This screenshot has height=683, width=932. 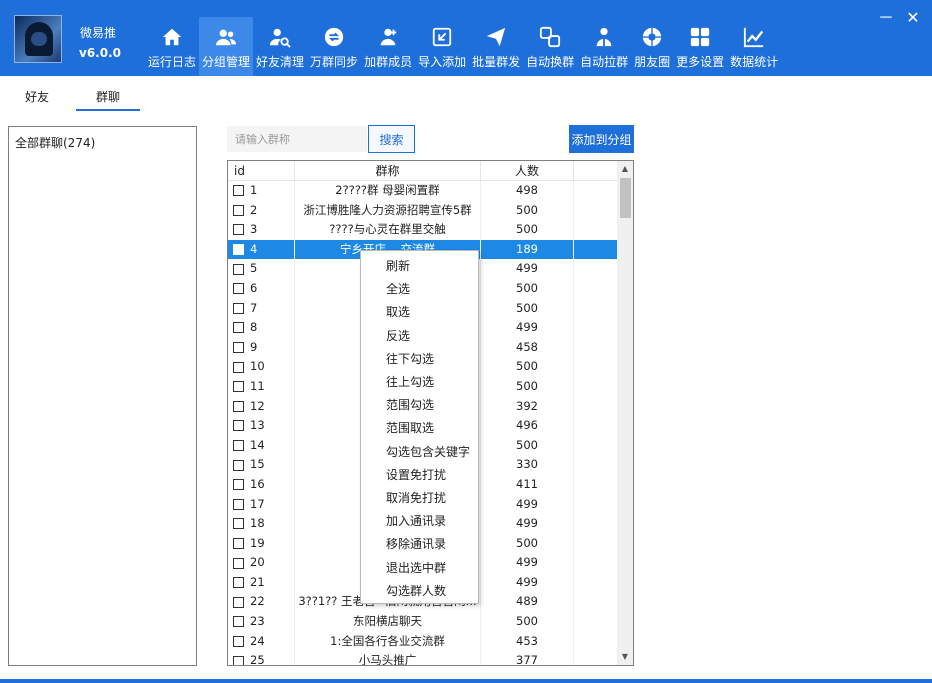 What do you see at coordinates (913, 18) in the screenshot?
I see `close-button: ✕` at bounding box center [913, 18].